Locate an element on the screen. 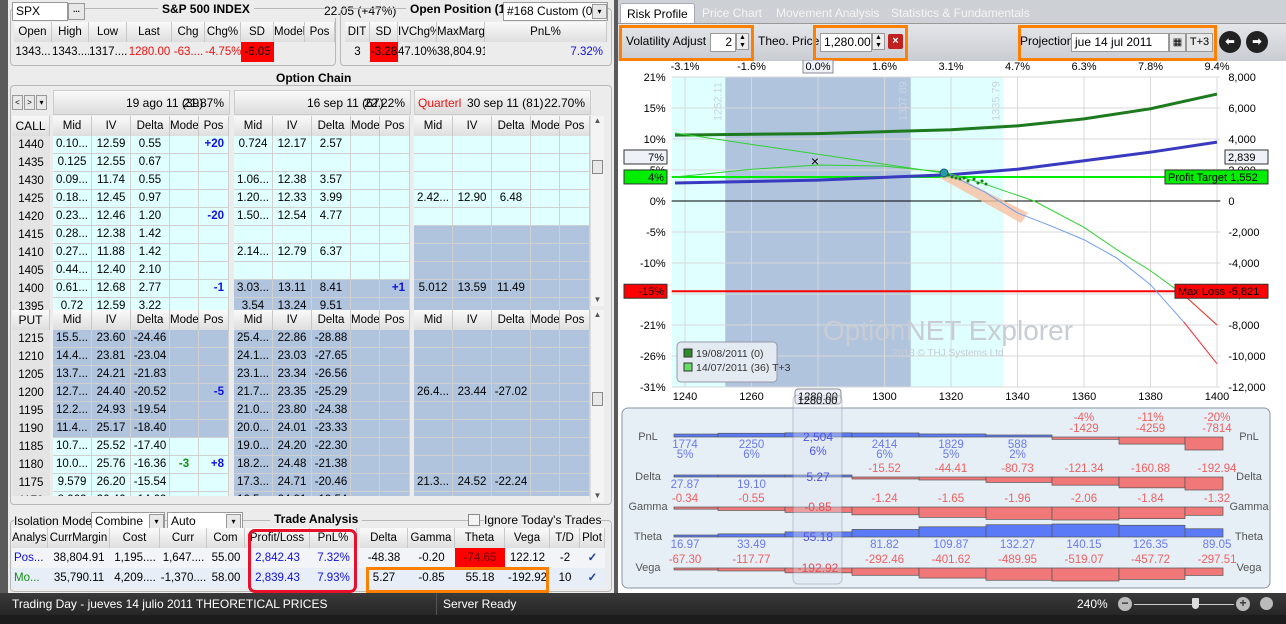 Image resolution: width=1286 pixels, height=624 pixels. chain-row: 0.61... 12.68 2.77 -1 is located at coordinates (141, 289).